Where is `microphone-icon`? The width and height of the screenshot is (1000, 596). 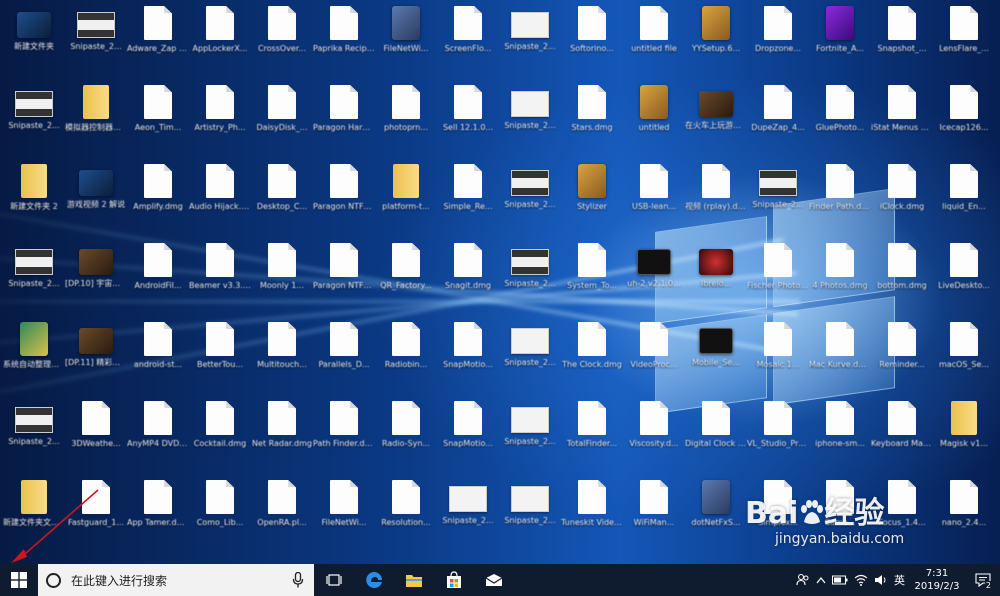
microphone-icon is located at coordinates (298, 580).